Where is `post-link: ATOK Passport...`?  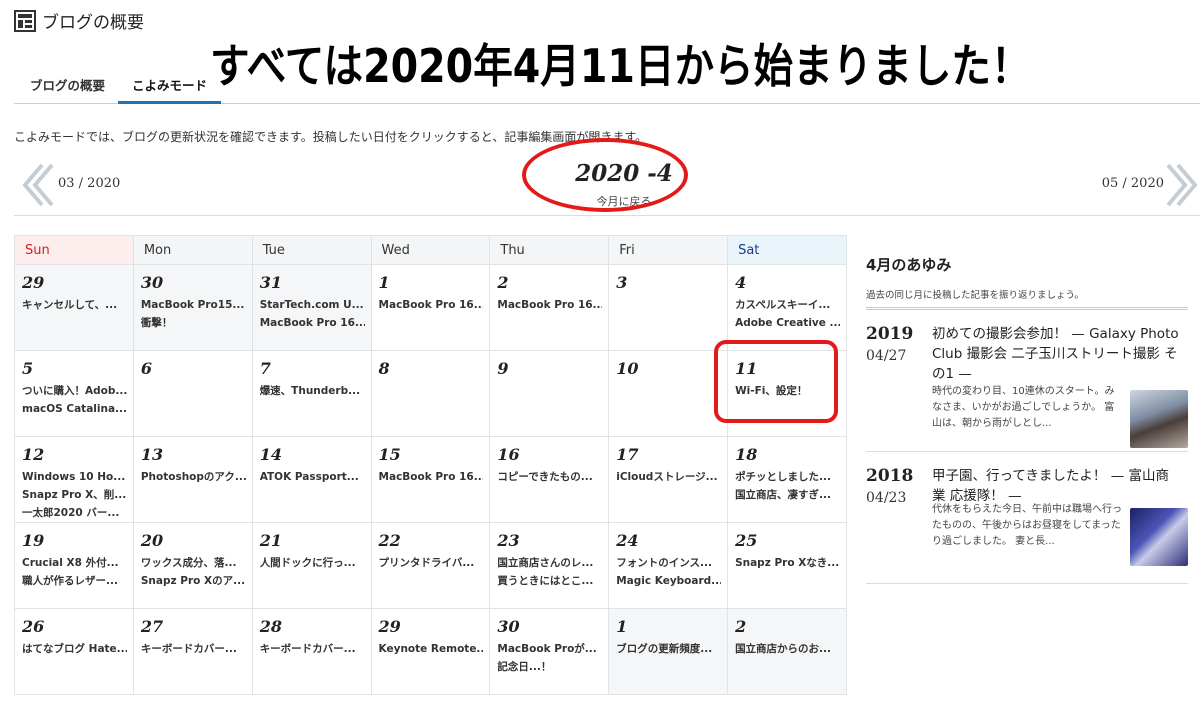
post-link: ATOK Passport... is located at coordinates (312, 477).